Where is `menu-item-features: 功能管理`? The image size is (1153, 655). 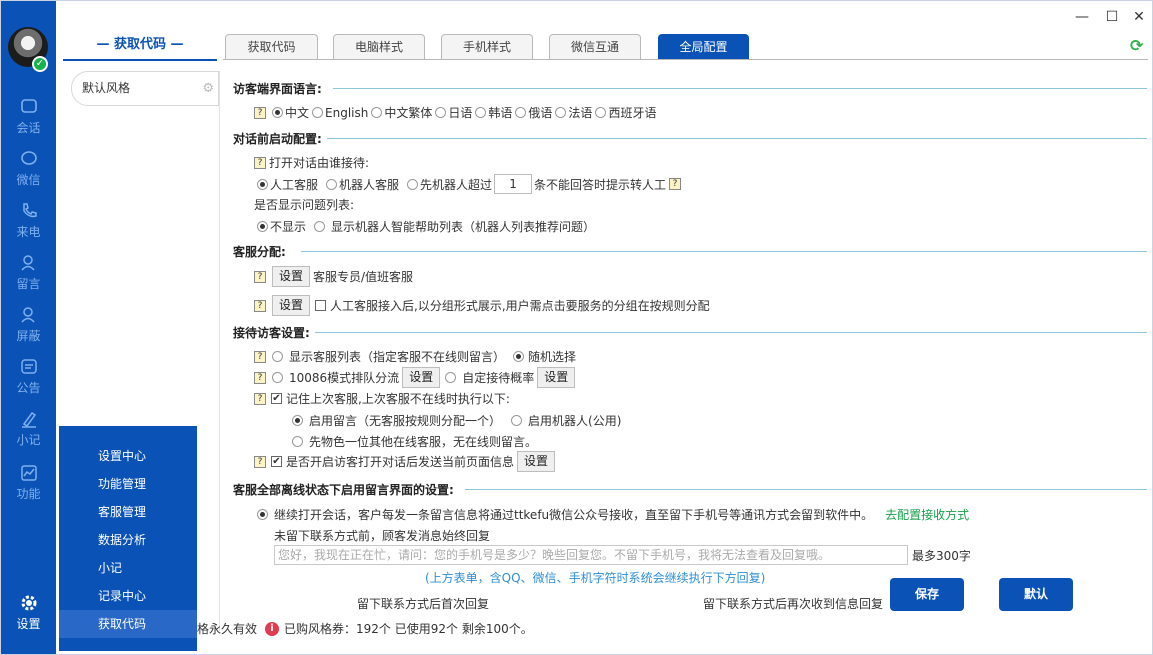
menu-item-features: 功能管理 is located at coordinates (128, 484).